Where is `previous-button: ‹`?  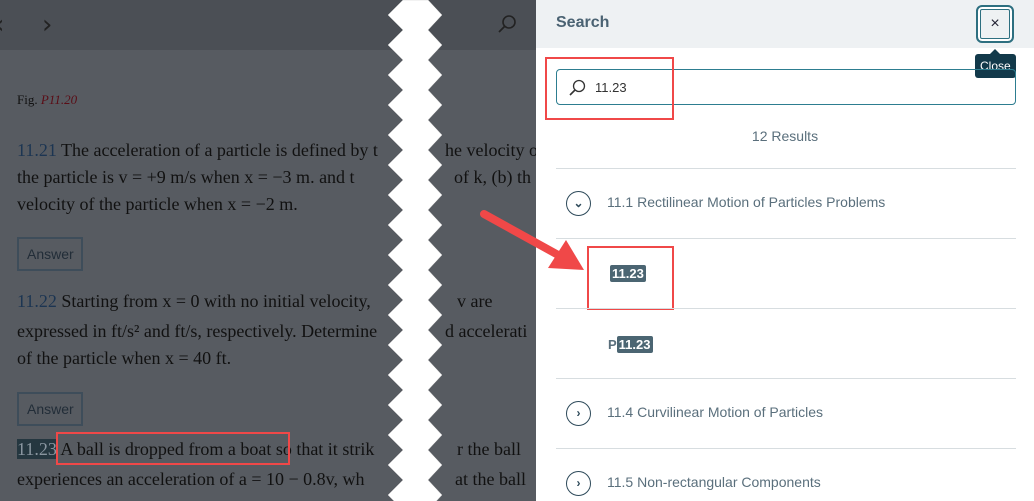 previous-button: ‹ is located at coordinates (2, 25).